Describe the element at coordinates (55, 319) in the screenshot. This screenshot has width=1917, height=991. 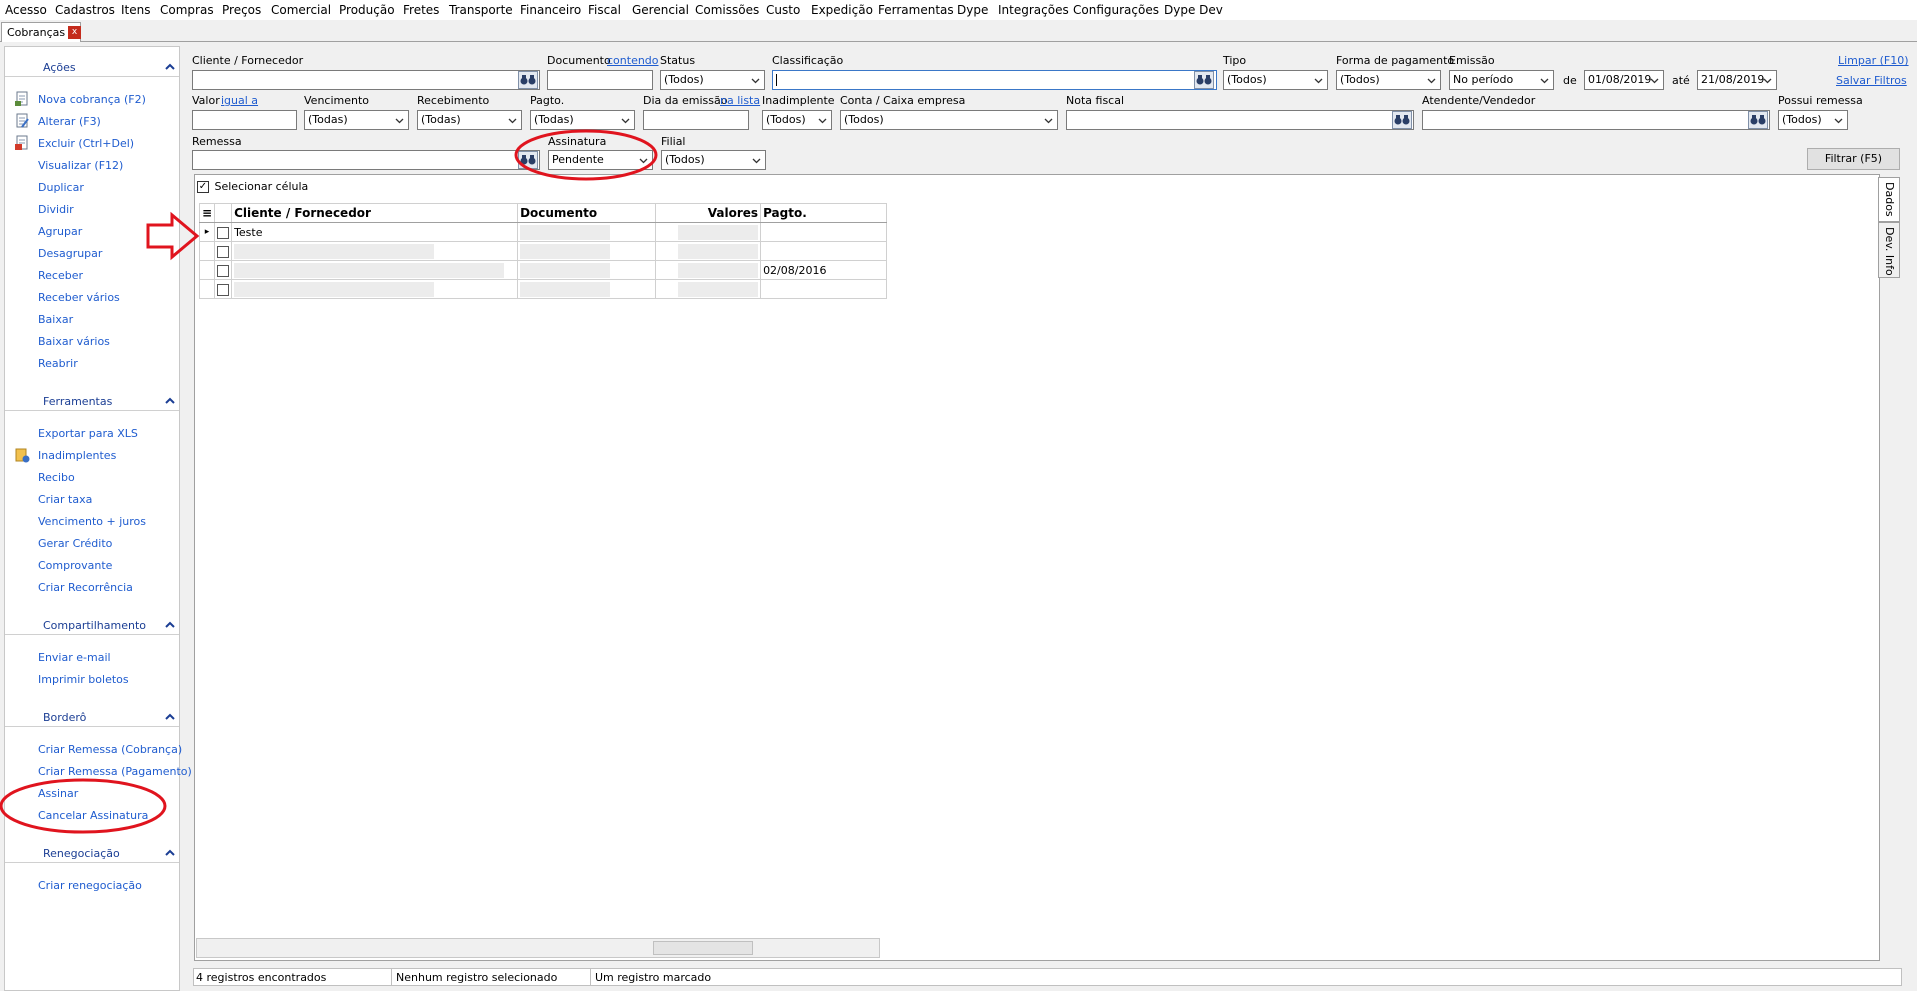
I see `action-baixar: Baixar` at that location.